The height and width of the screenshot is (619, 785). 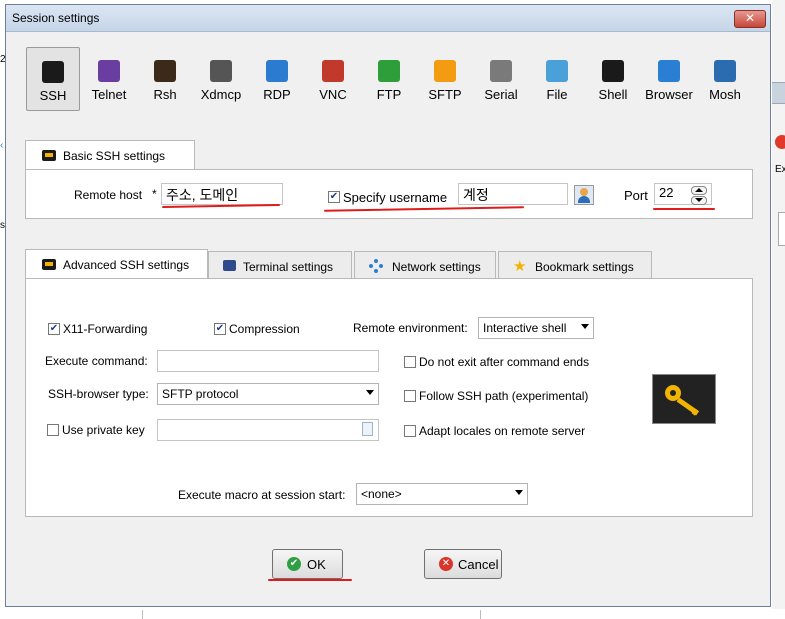 I want to click on key-icon, so click(x=684, y=399).